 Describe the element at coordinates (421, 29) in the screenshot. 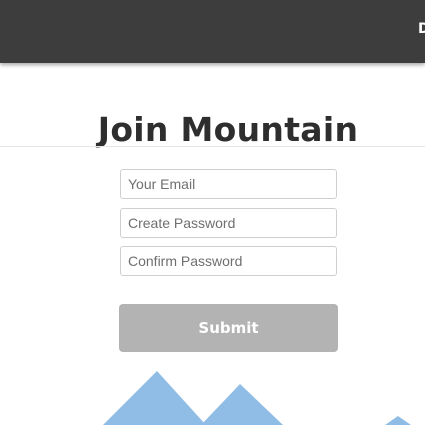

I see `nav-link: D` at that location.